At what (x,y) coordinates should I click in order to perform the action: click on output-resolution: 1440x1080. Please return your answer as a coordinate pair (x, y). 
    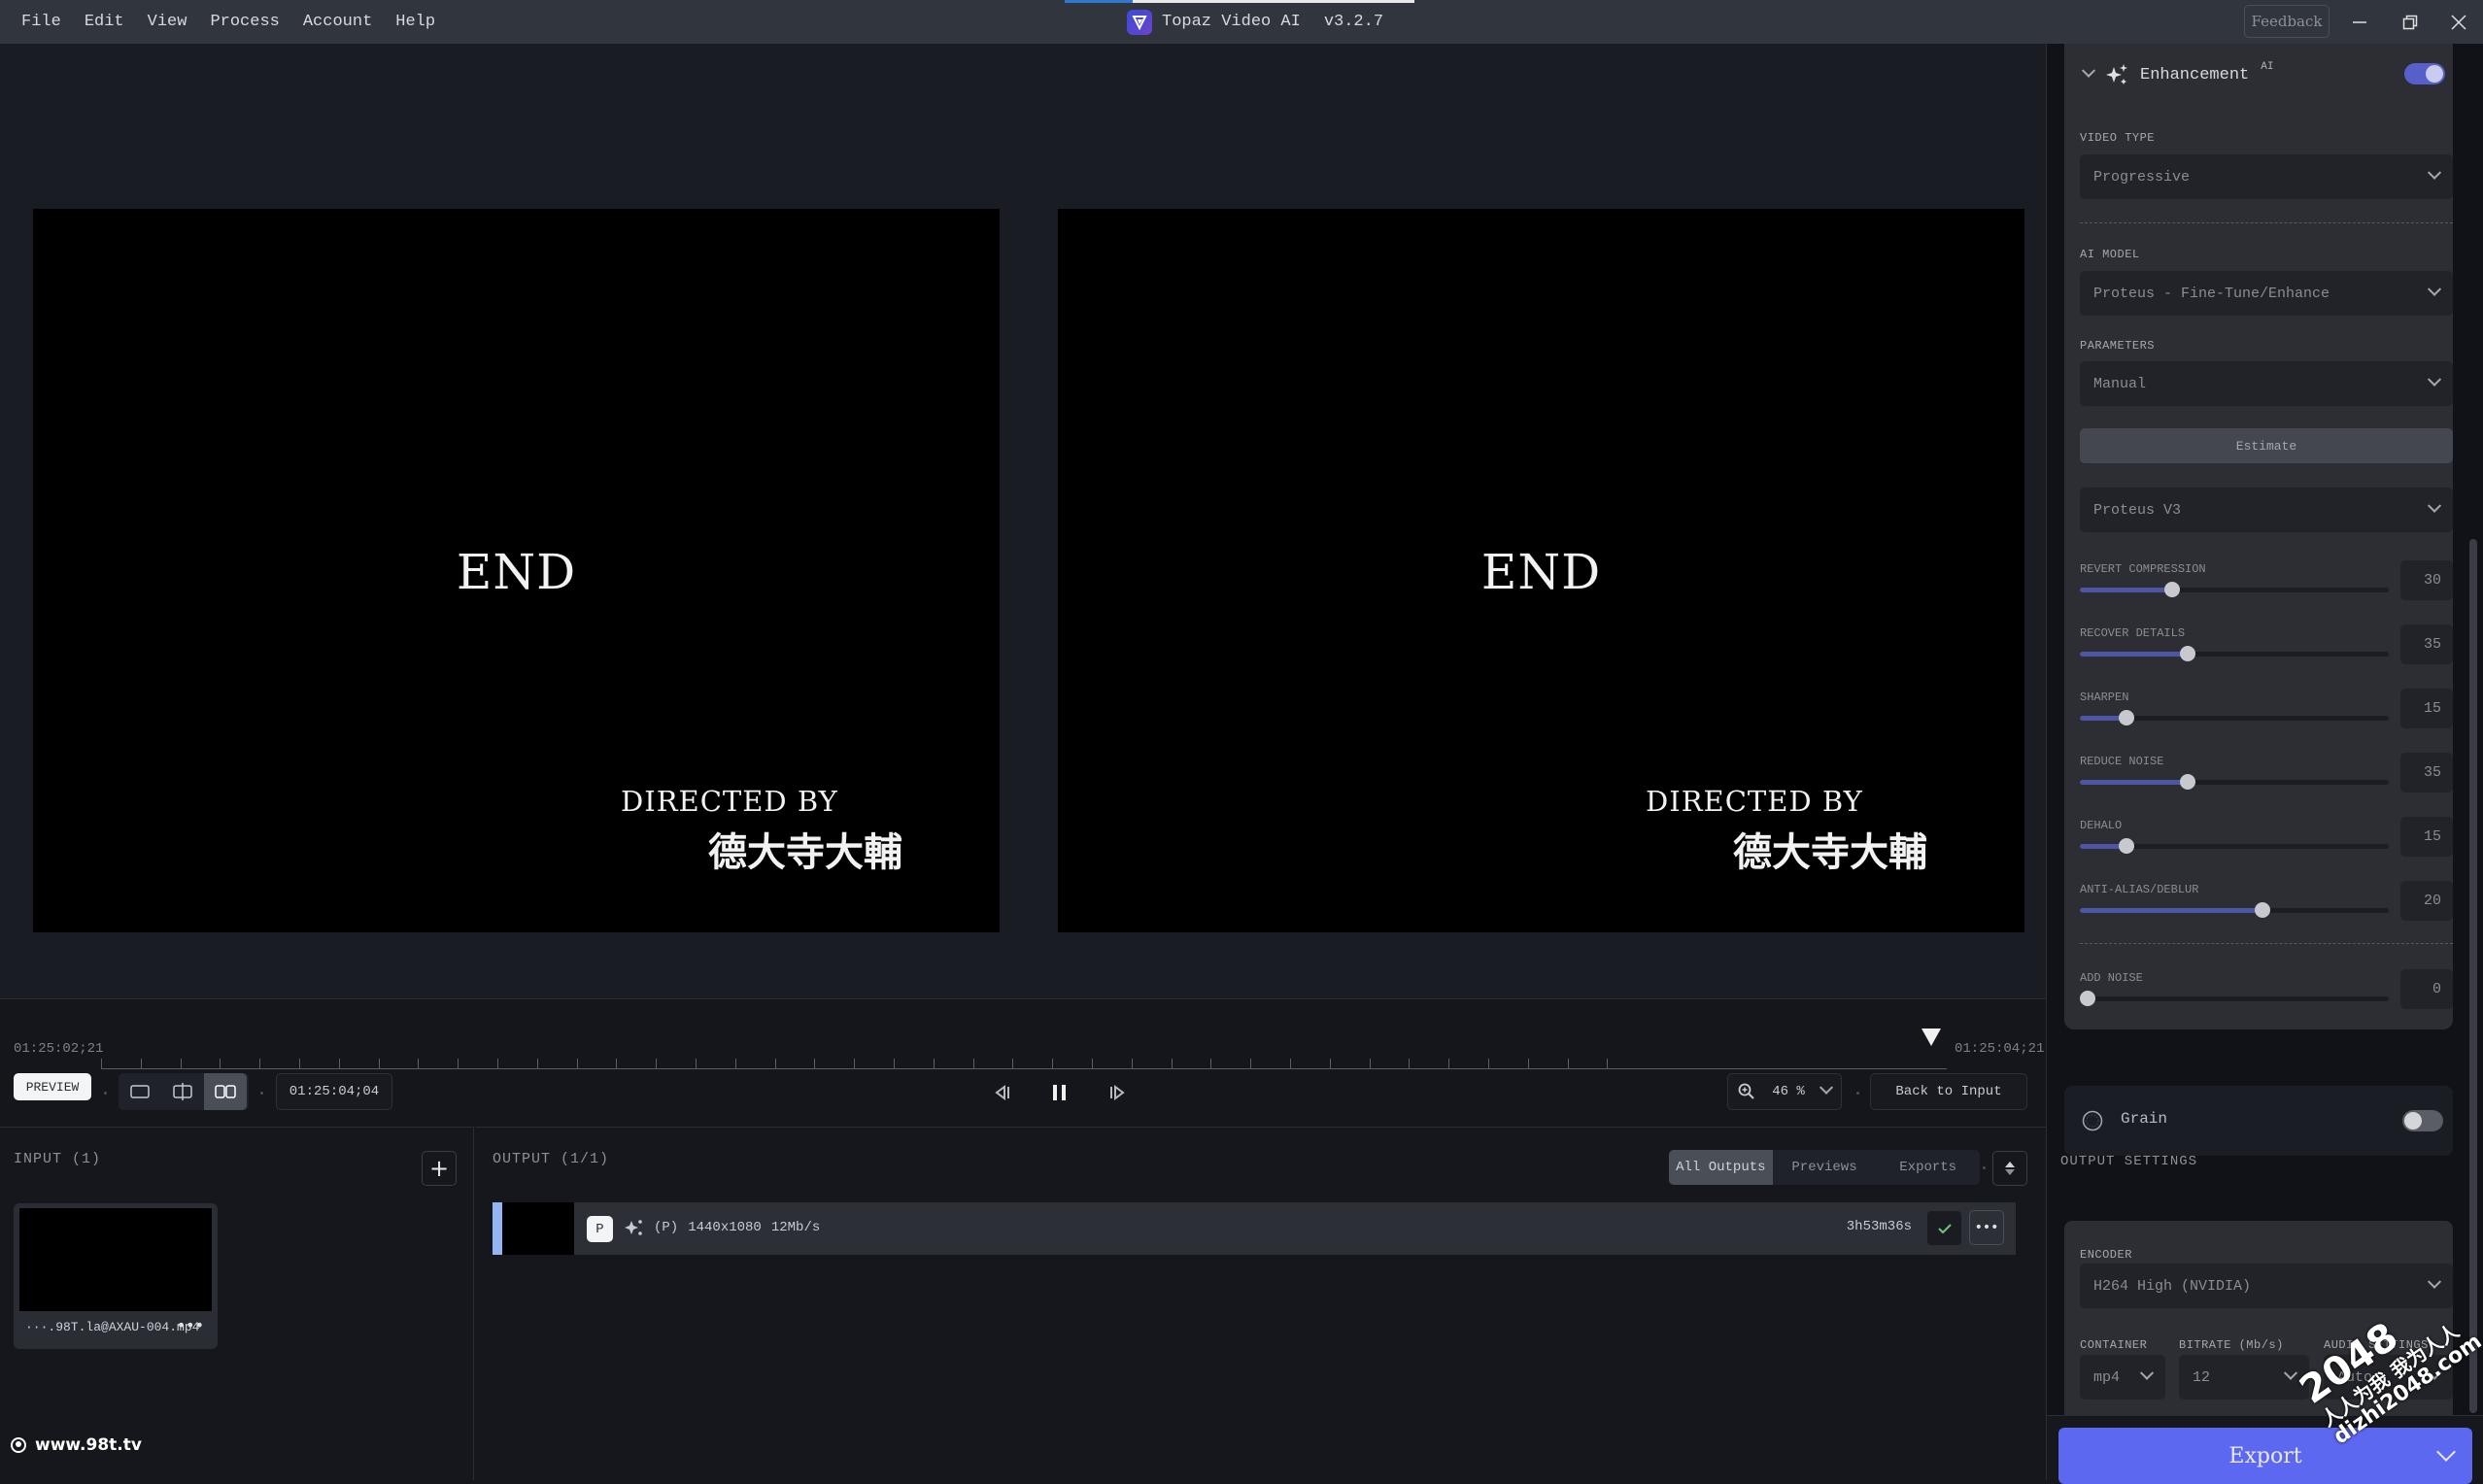
    Looking at the image, I should click on (725, 1227).